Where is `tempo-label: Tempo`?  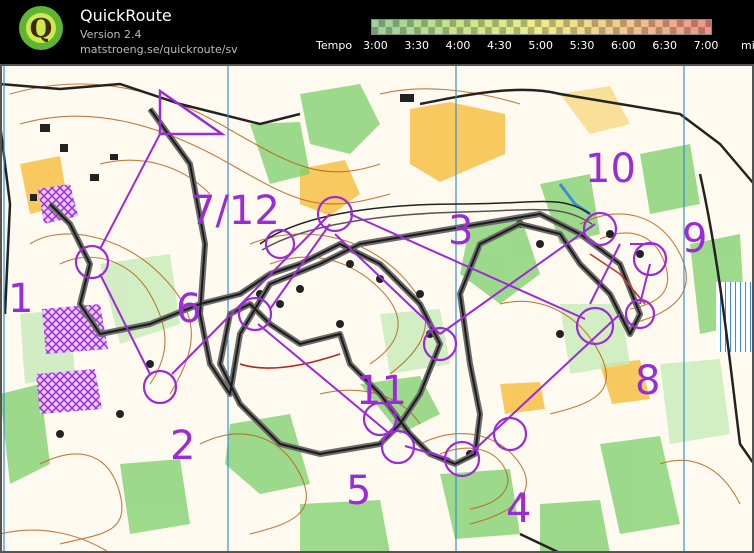 tempo-label: Tempo is located at coordinates (334, 45).